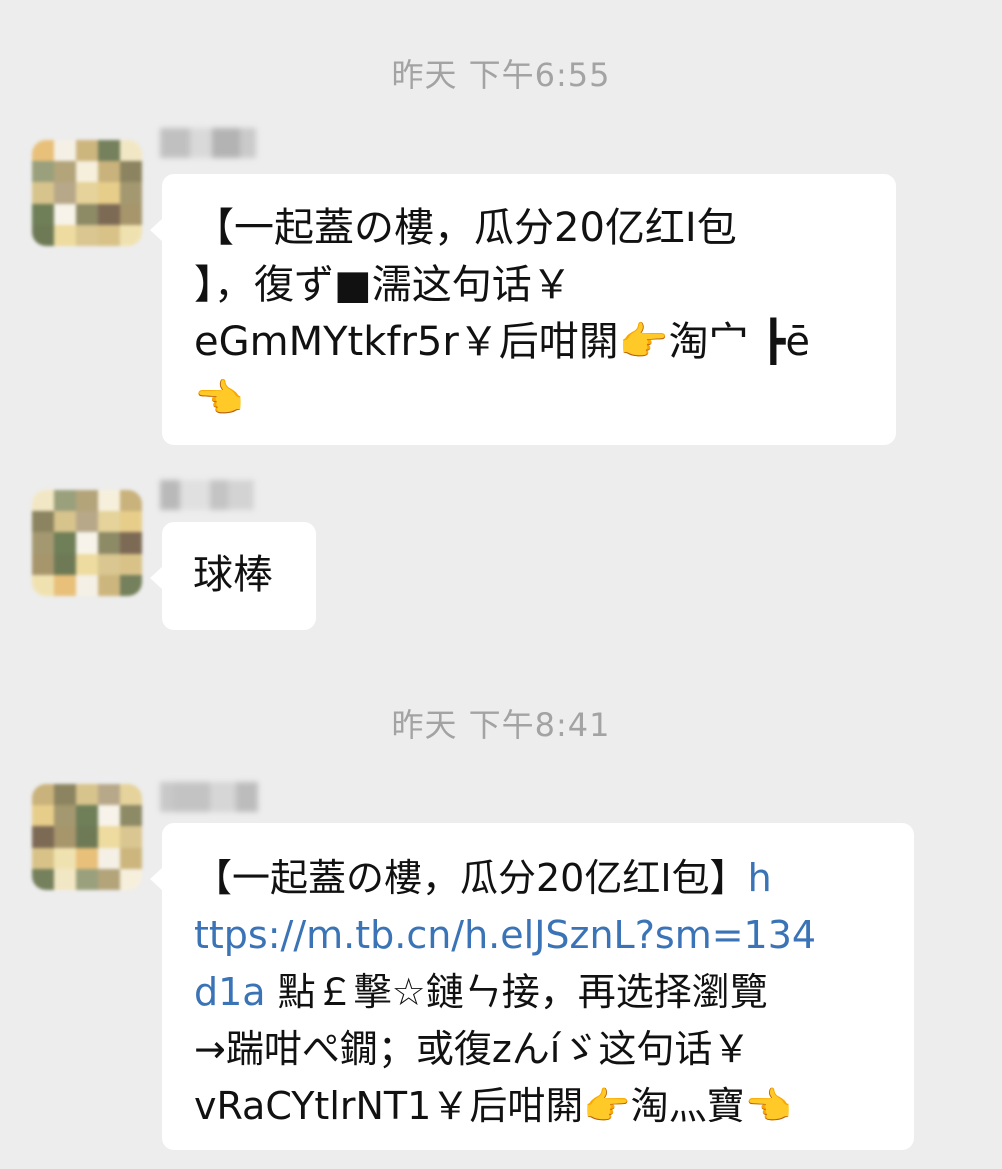  What do you see at coordinates (760, 878) in the screenshot?
I see `message-link: h` at bounding box center [760, 878].